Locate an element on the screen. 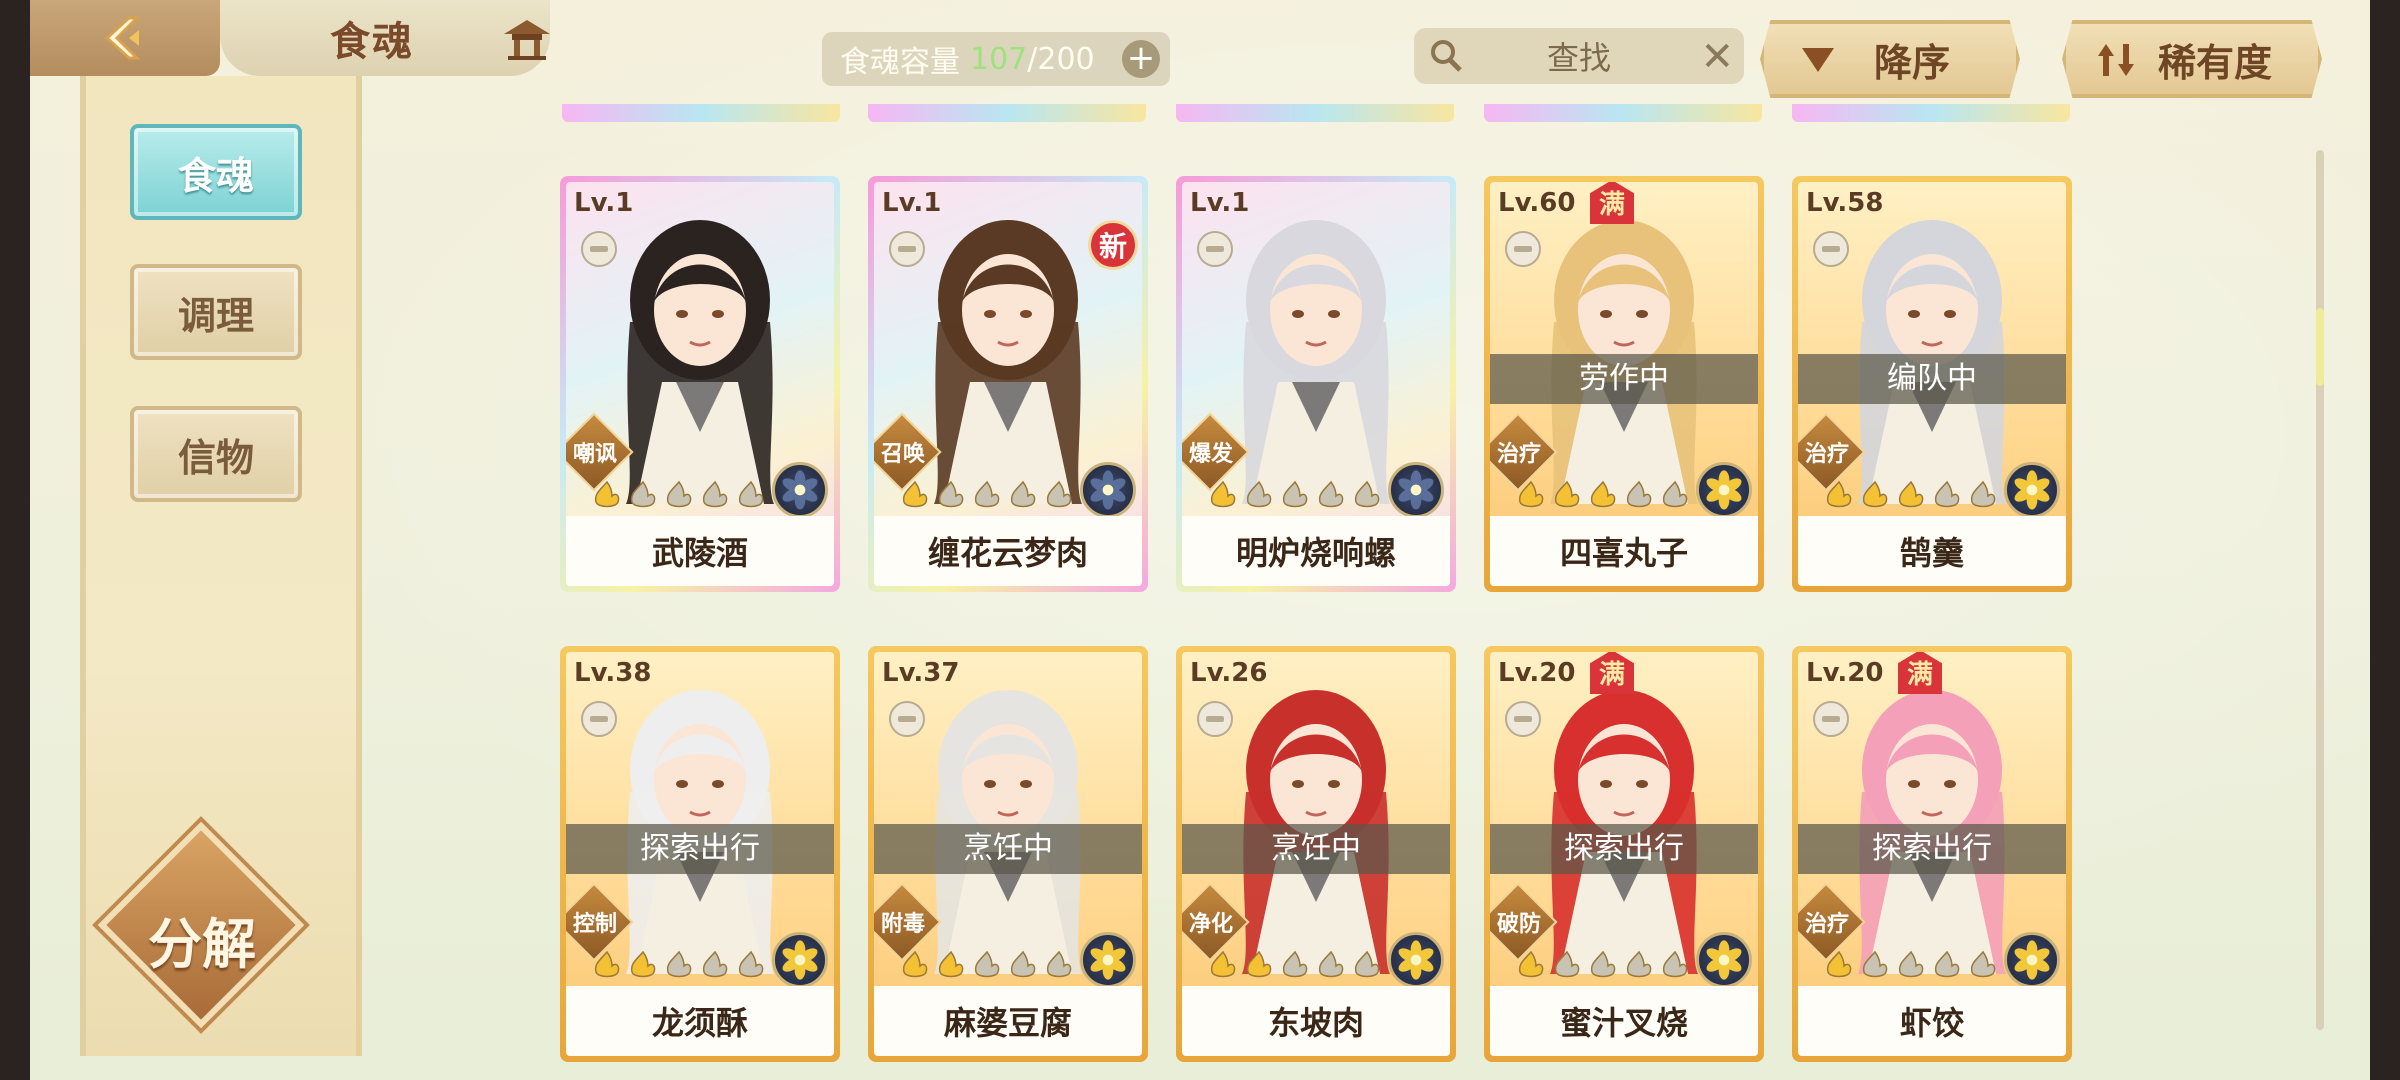 The width and height of the screenshot is (2400, 1080). food-soul-card: Lv.1 新 召唤 缠花云梦肉 is located at coordinates (1008, 384).